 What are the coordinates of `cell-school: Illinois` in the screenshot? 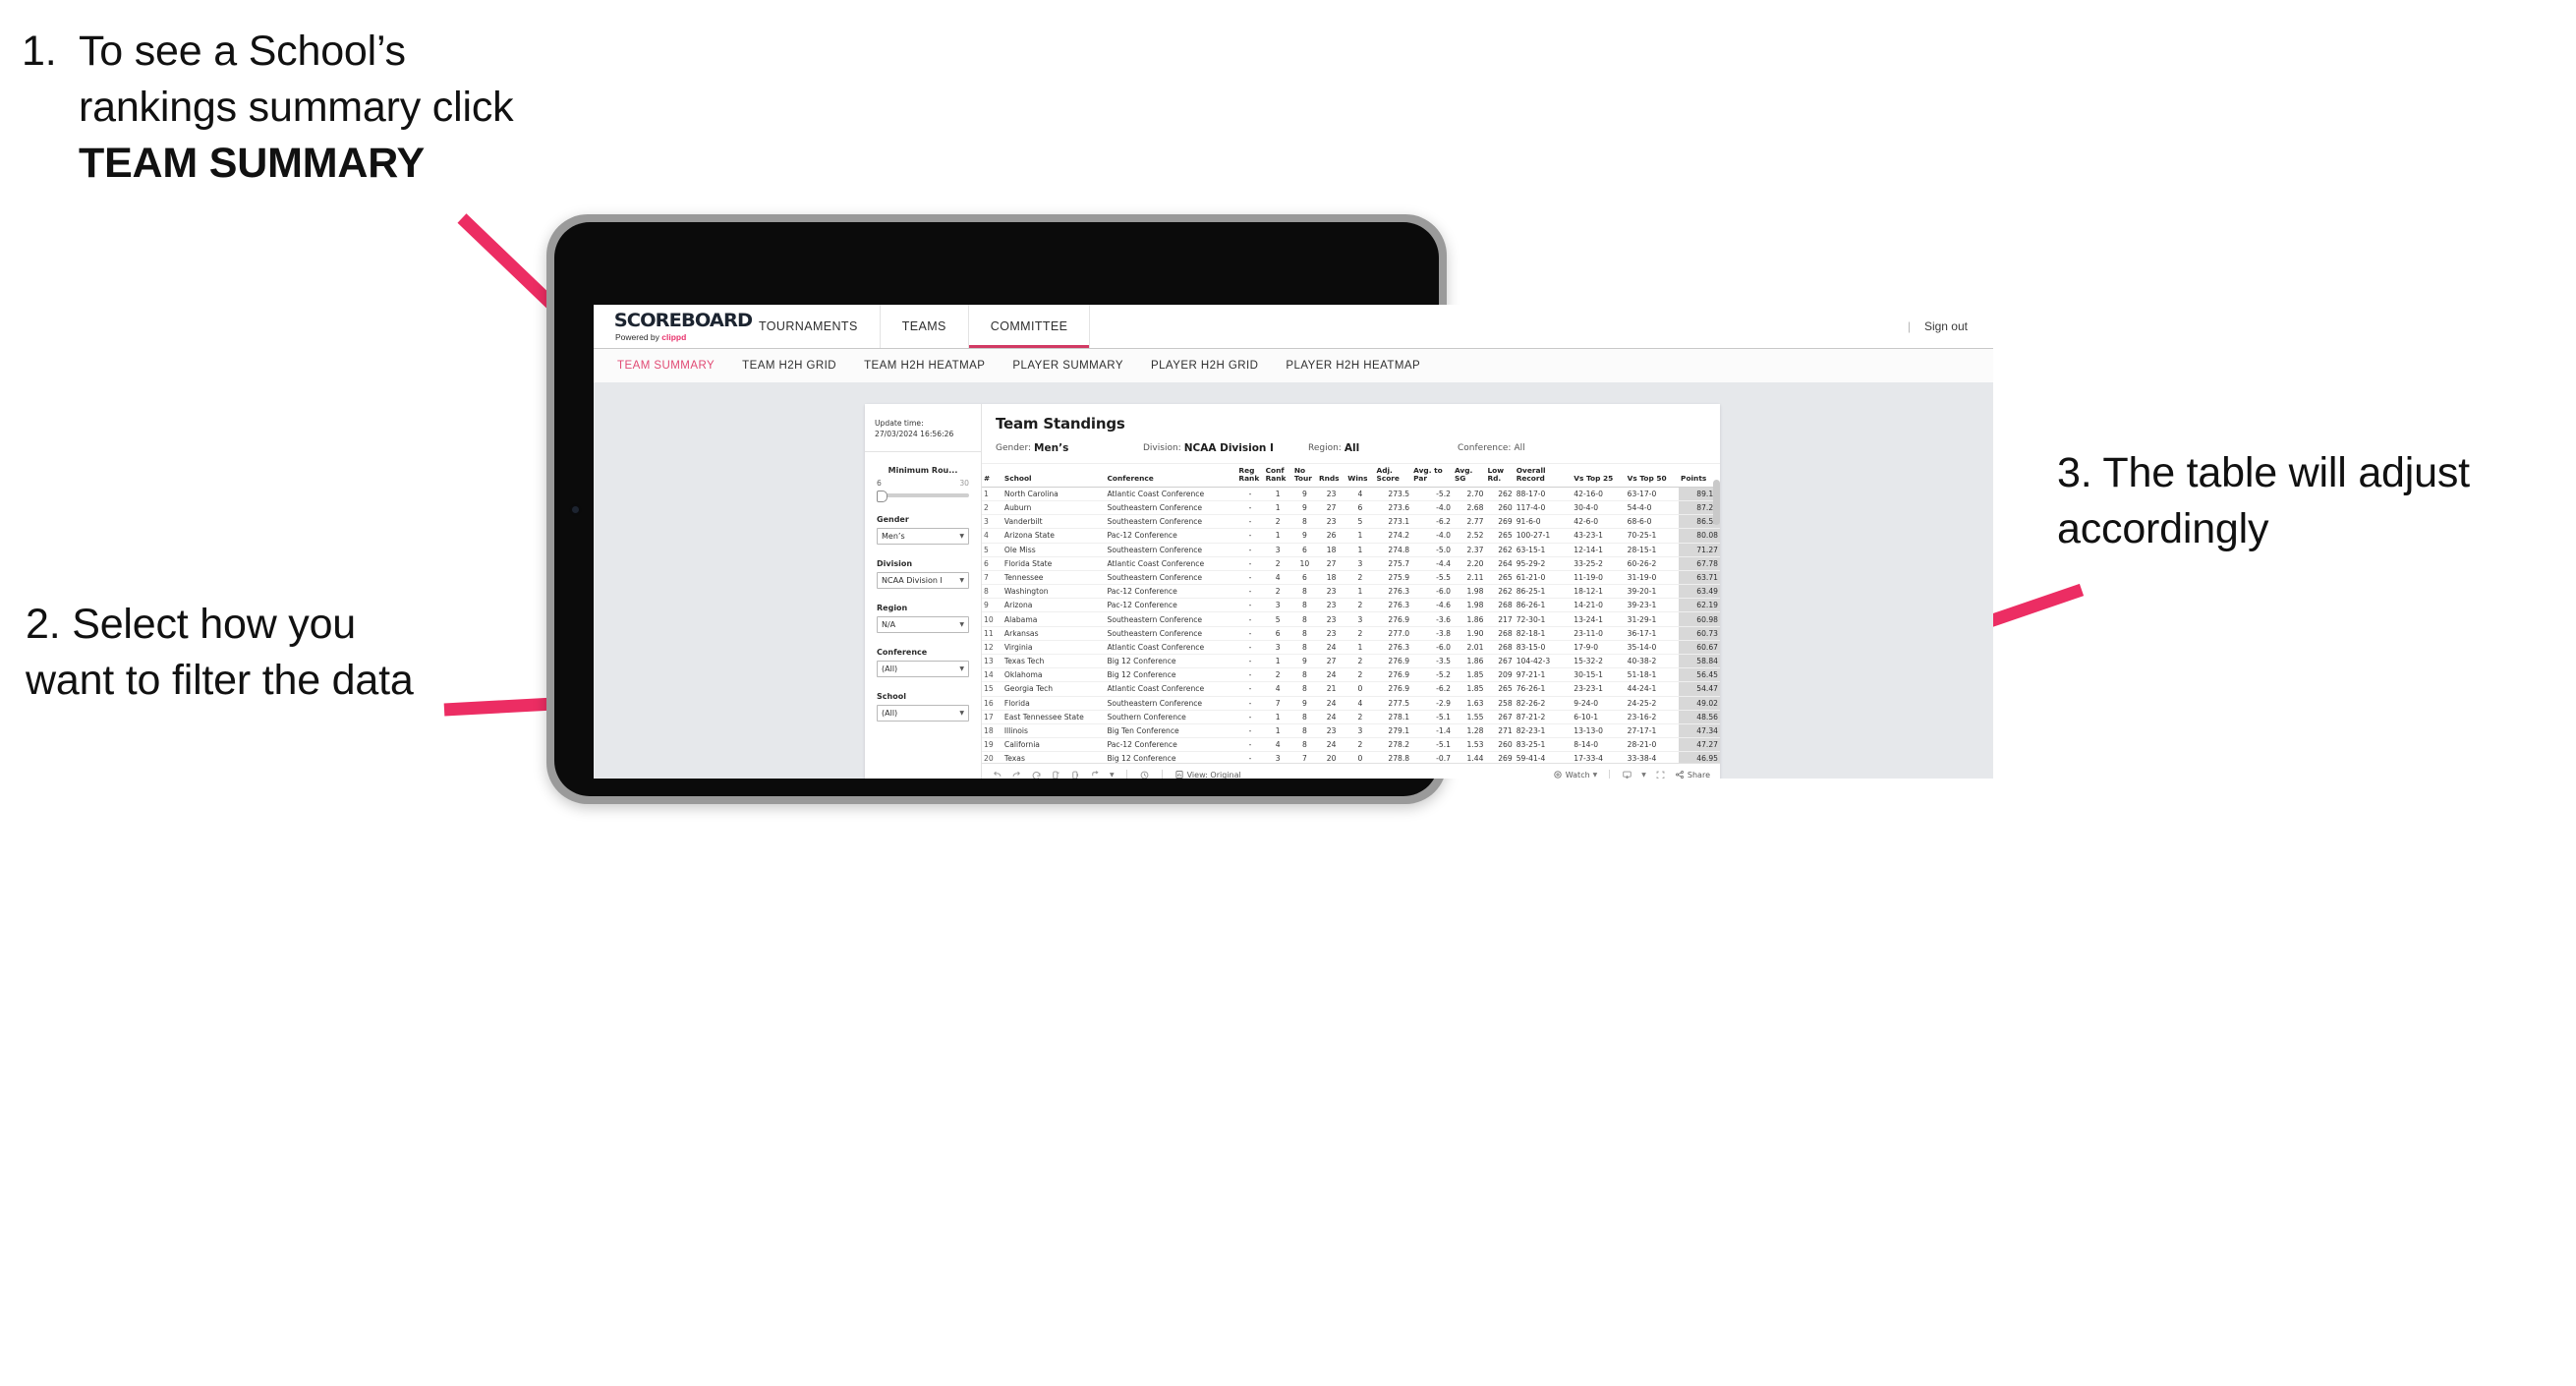 It's located at (1054, 731).